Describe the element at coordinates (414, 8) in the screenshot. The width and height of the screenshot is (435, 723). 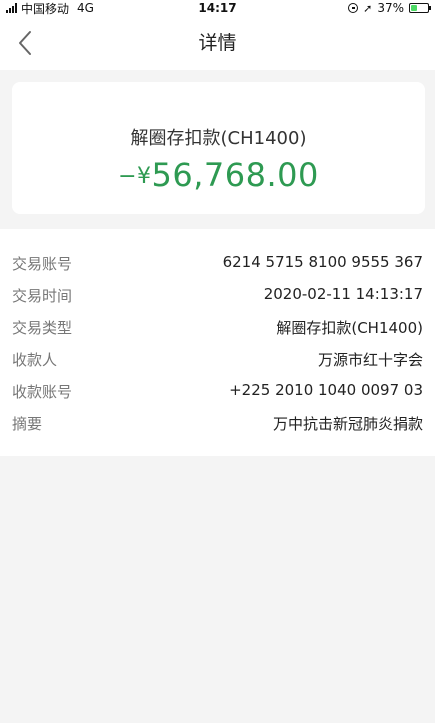
I see `battery-fill` at that location.